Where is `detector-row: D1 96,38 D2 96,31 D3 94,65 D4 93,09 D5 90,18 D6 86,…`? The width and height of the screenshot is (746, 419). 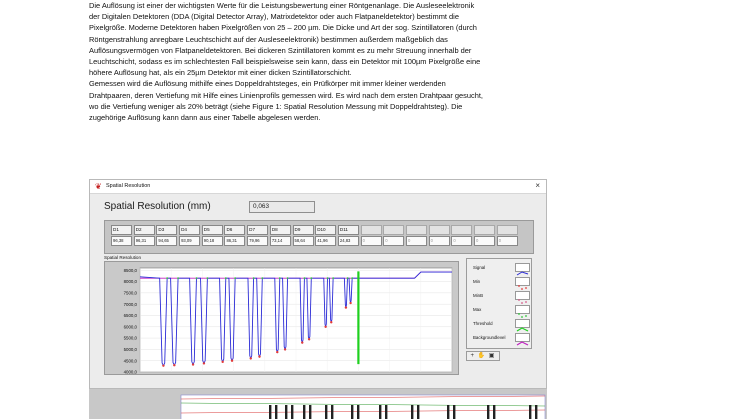 detector-row: D1 96,38 D2 96,31 D3 94,65 D4 93,09 D5 90,18 D6 86,… is located at coordinates (315, 236).